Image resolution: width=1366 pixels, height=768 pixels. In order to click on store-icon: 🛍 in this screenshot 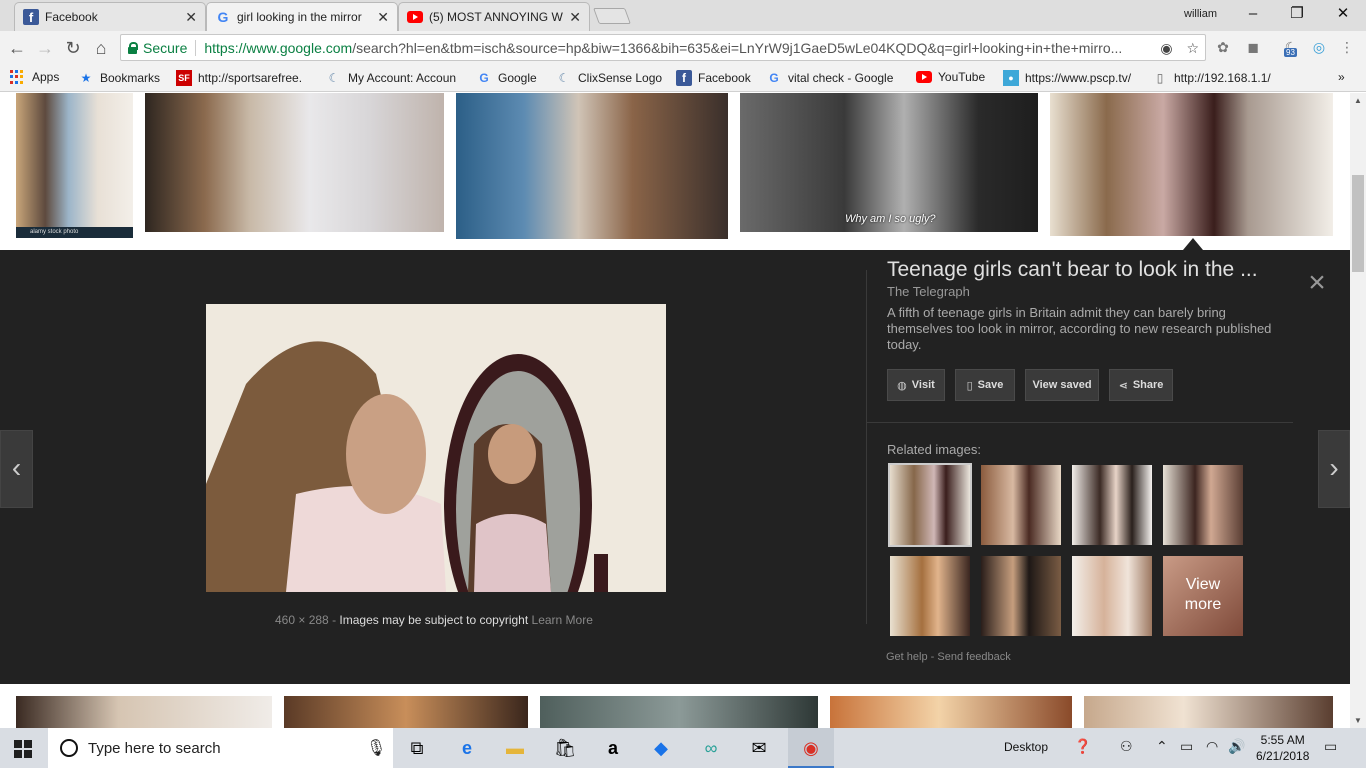, I will do `click(565, 748)`.